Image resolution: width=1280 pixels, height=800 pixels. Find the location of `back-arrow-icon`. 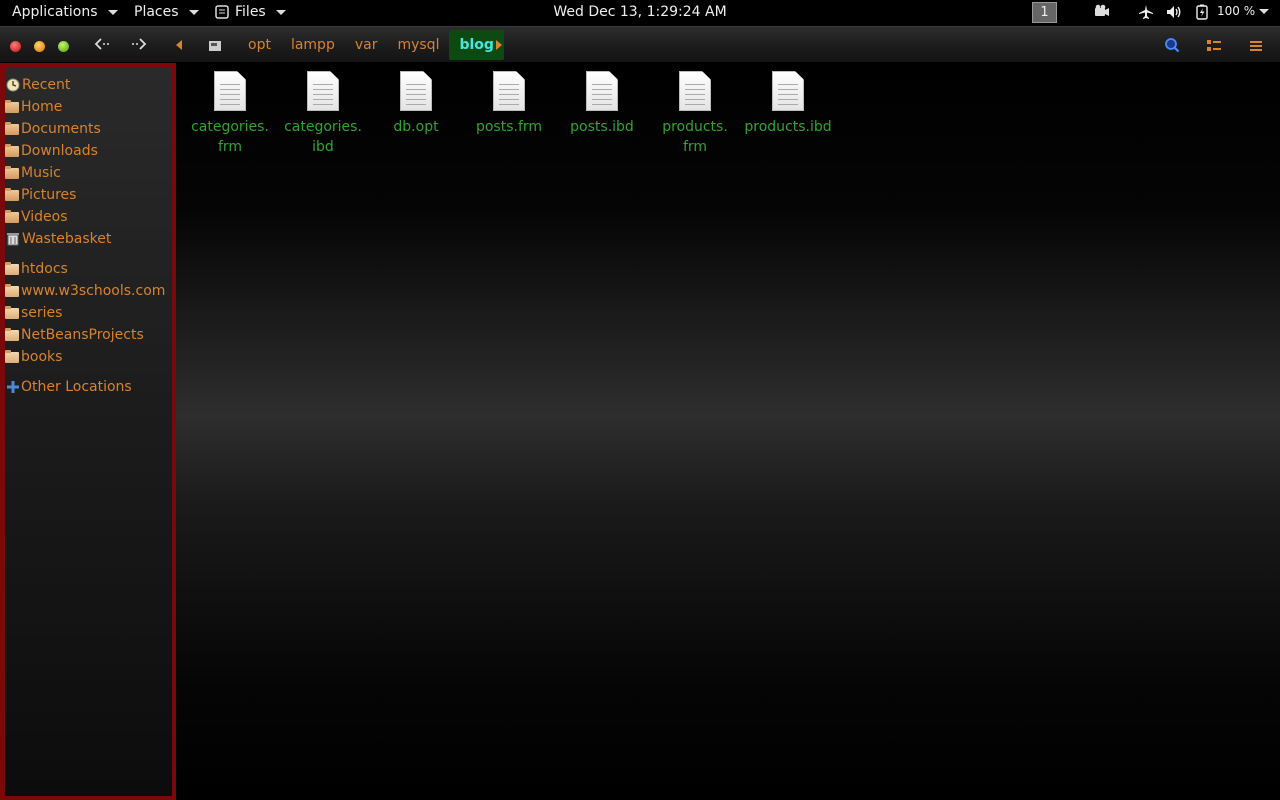

back-arrow-icon is located at coordinates (101, 44).